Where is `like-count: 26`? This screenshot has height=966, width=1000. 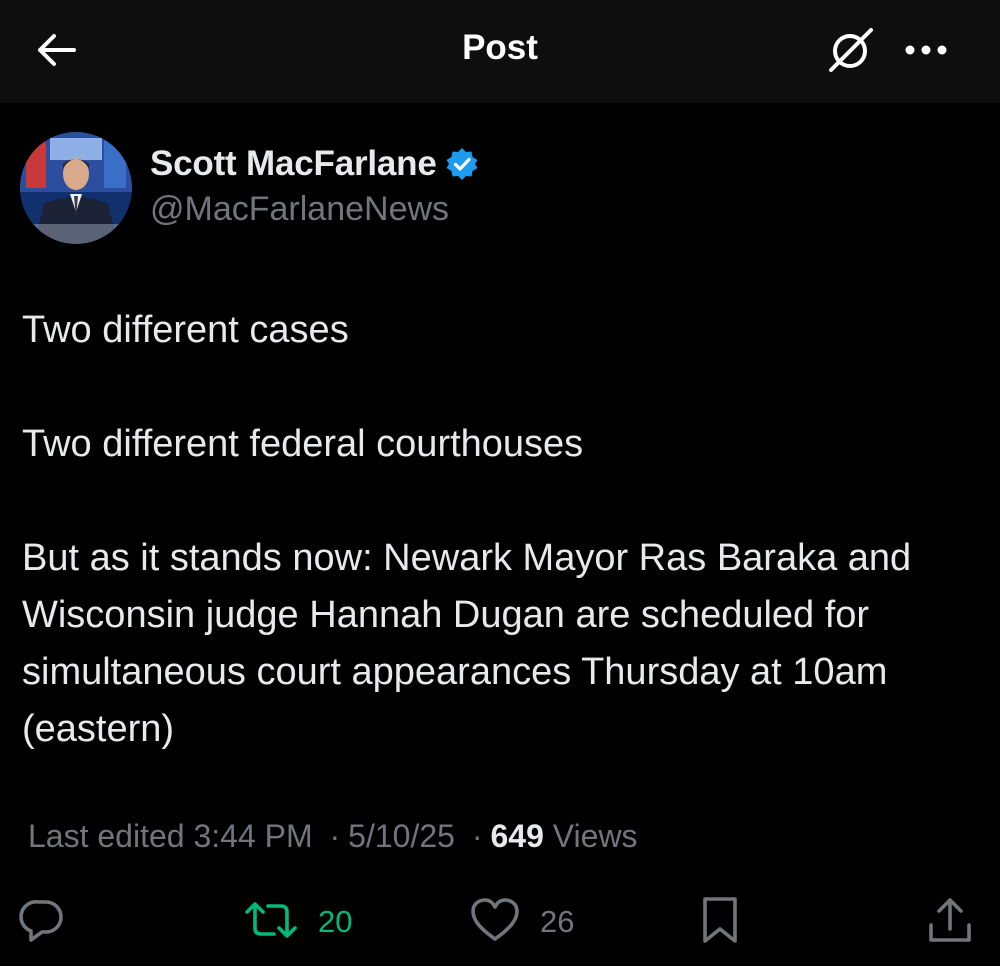 like-count: 26 is located at coordinates (557, 921).